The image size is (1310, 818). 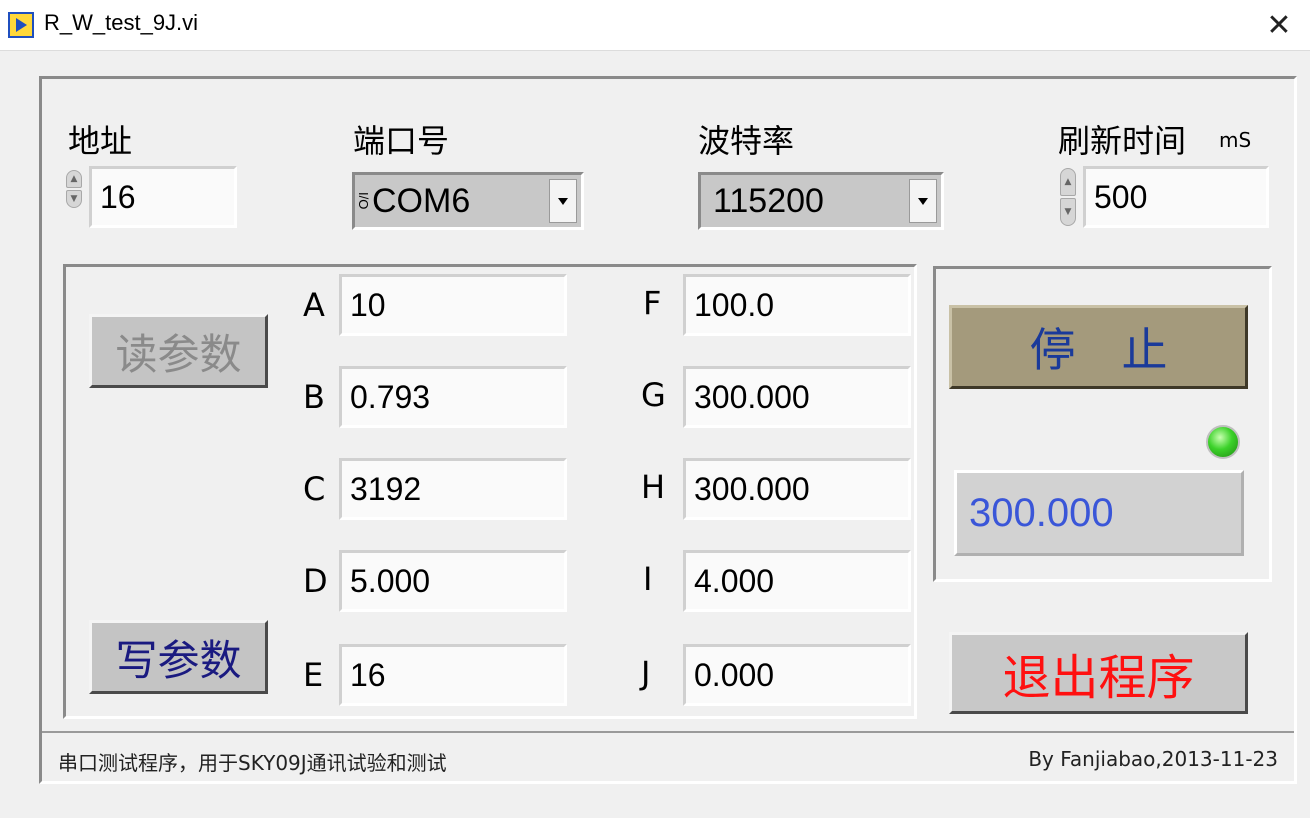 I want to click on param-field-c: 3192, so click(x=453, y=489).